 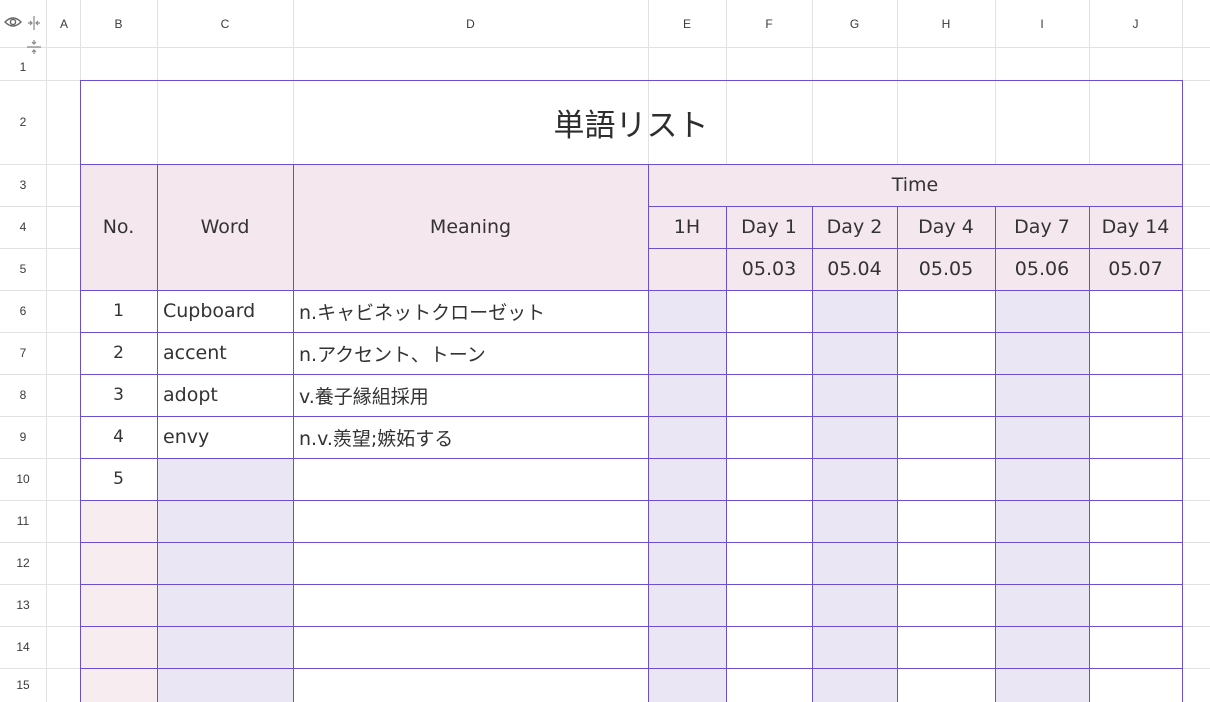 I want to click on header-word: Word, so click(x=225, y=227).